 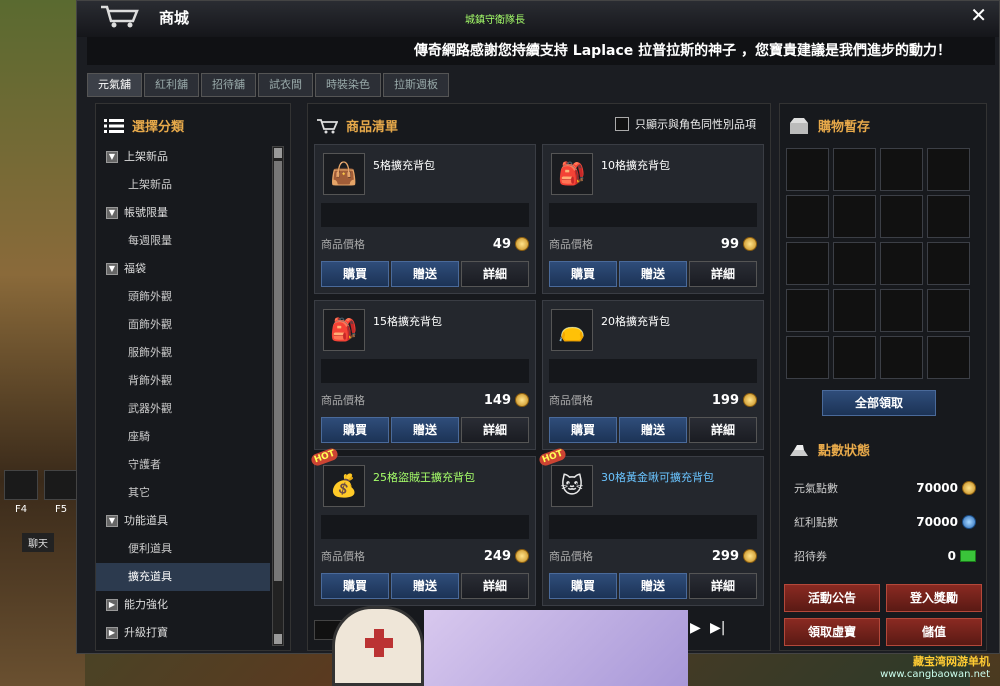 I want to click on category-item: 武器外觀, so click(x=193, y=409).